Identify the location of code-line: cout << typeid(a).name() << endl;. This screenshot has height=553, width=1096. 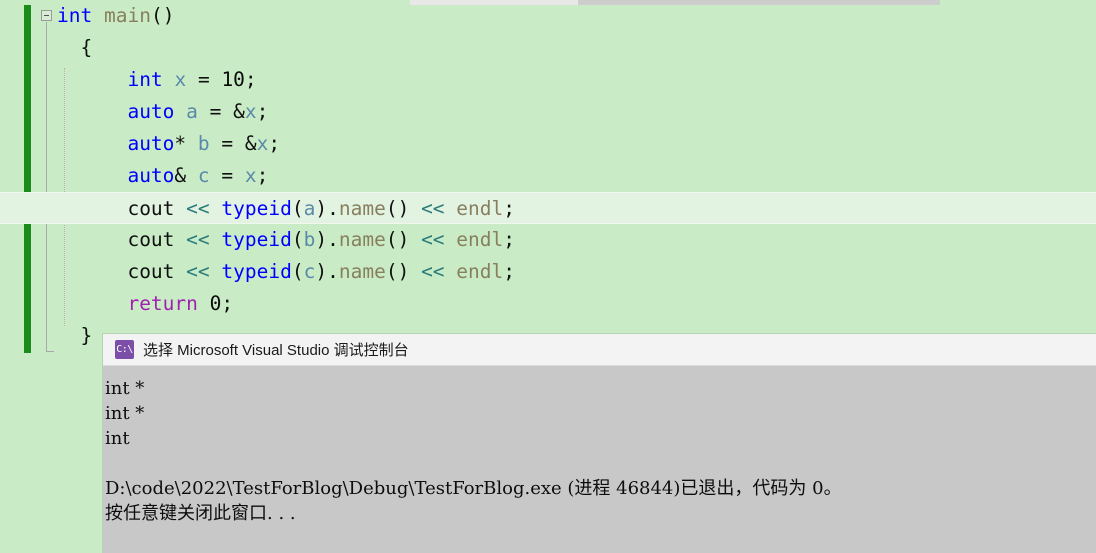
(548, 208).